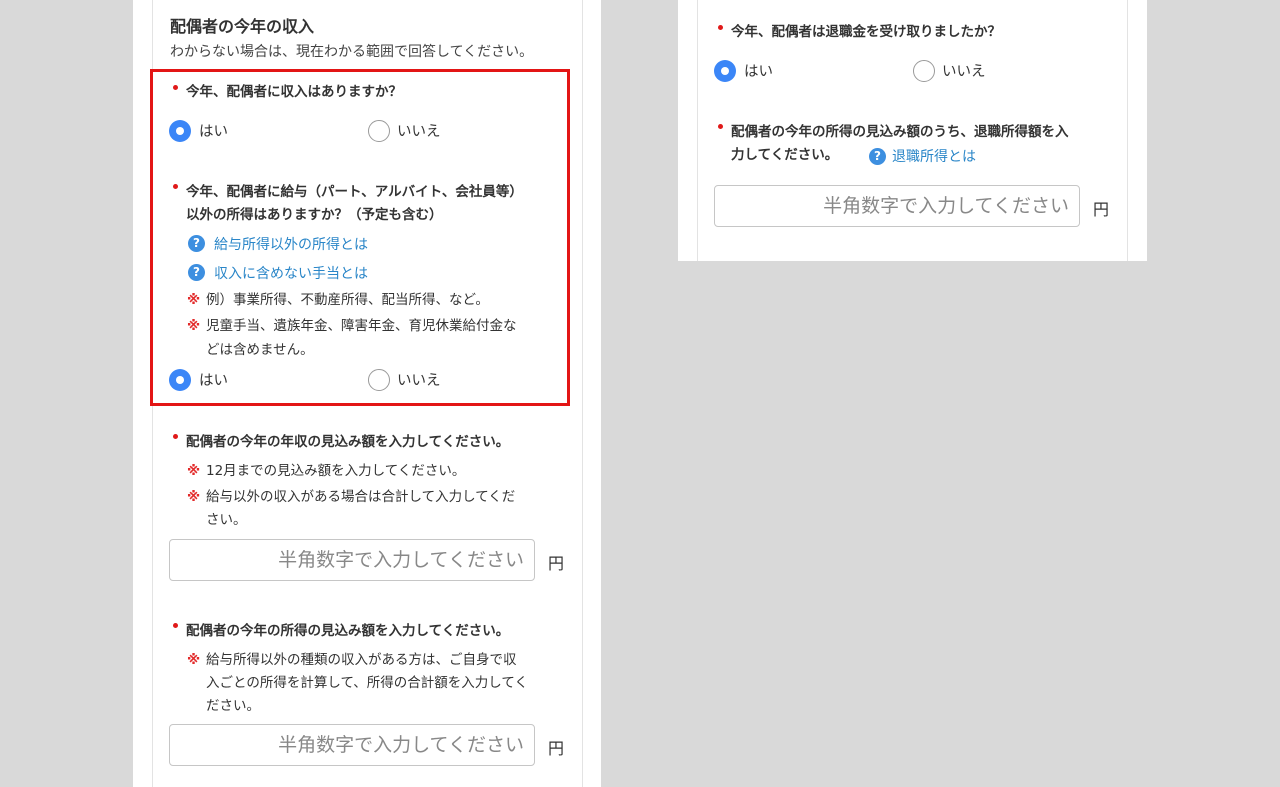 The width and height of the screenshot is (1280, 787). I want to click on radio-has-income-no, so click(379, 131).